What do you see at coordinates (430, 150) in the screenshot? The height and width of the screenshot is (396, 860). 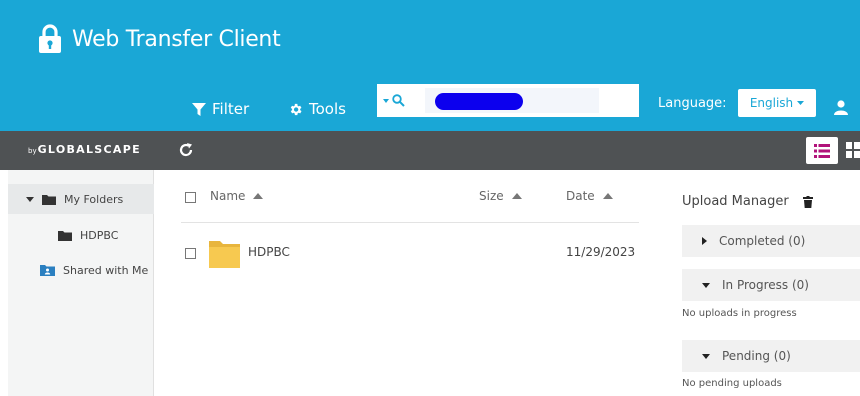 I see `toolbar: byGLOBALSCAPE` at bounding box center [430, 150].